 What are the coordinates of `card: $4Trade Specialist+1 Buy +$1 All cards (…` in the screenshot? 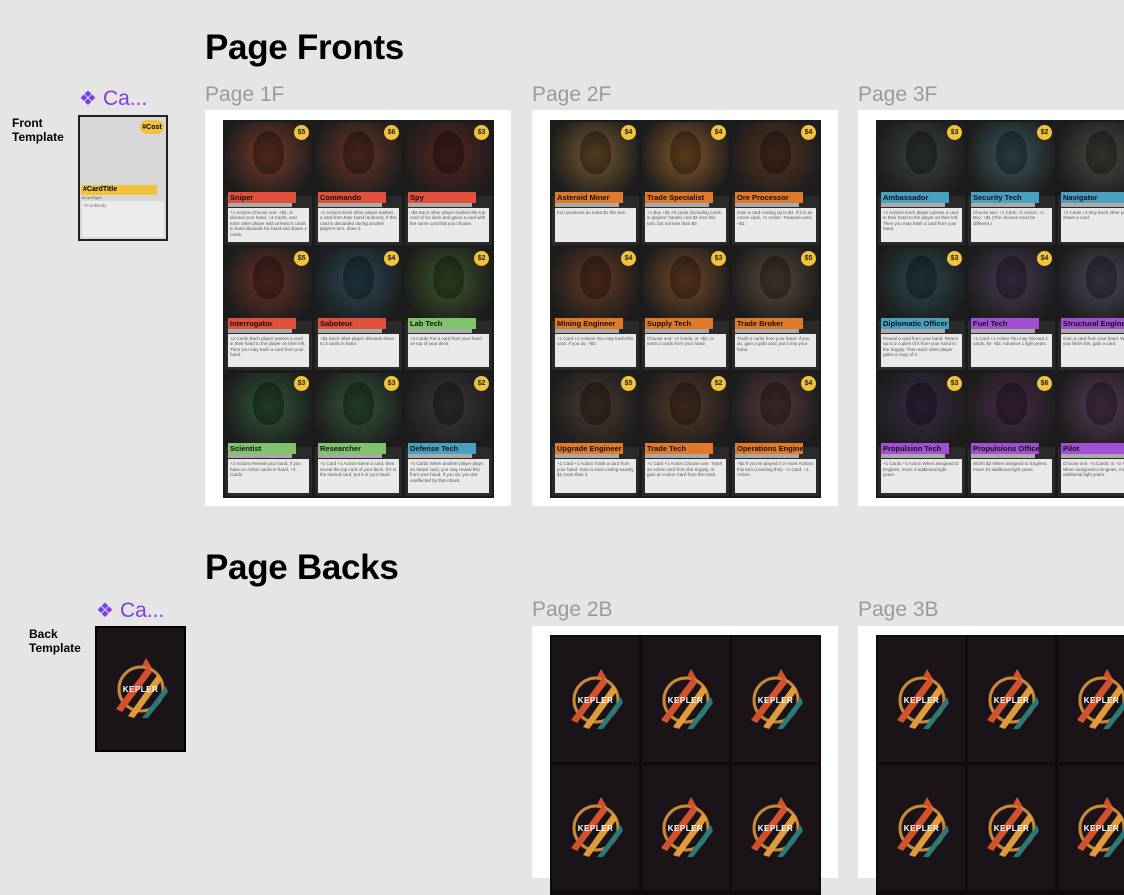 It's located at (685, 183).